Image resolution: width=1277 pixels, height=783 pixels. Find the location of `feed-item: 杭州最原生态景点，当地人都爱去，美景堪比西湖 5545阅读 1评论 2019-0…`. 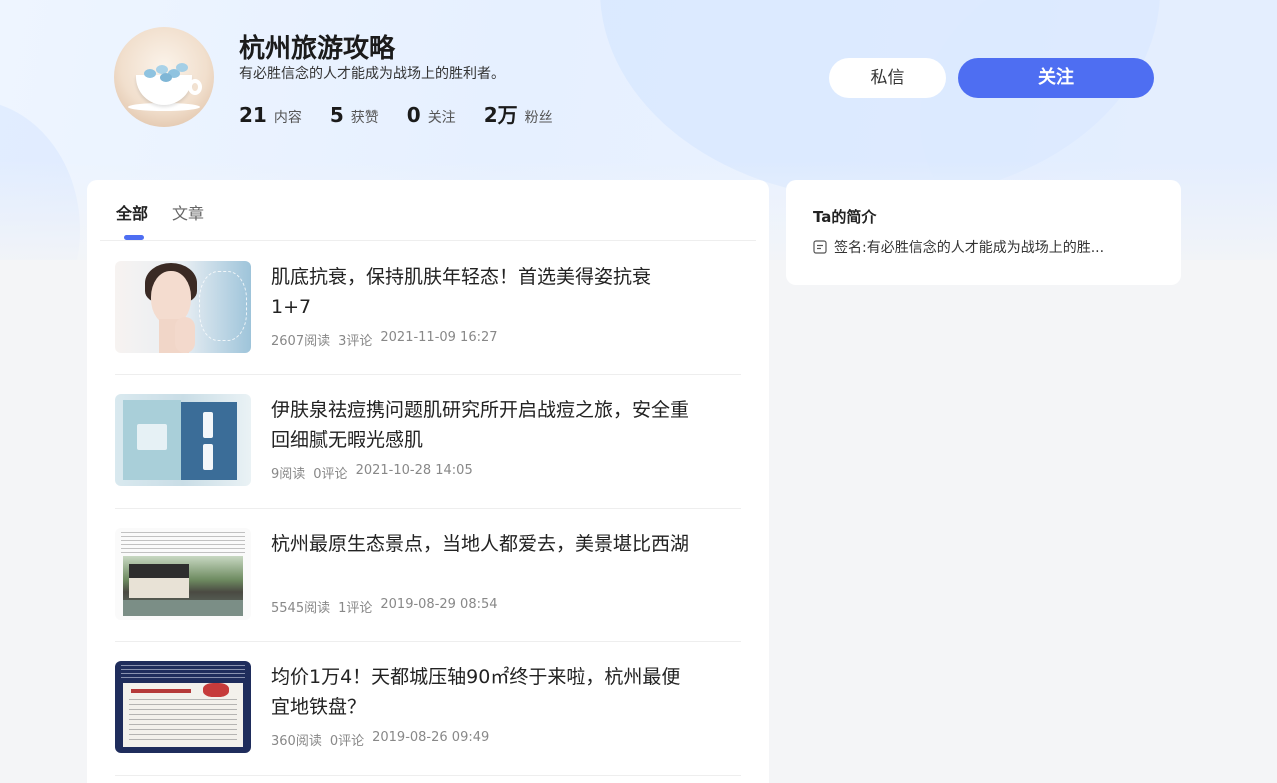

feed-item: 杭州最原生态景点，当地人都爱去，美景堪比西湖 5545阅读 1评论 2019-0… is located at coordinates (428, 575).